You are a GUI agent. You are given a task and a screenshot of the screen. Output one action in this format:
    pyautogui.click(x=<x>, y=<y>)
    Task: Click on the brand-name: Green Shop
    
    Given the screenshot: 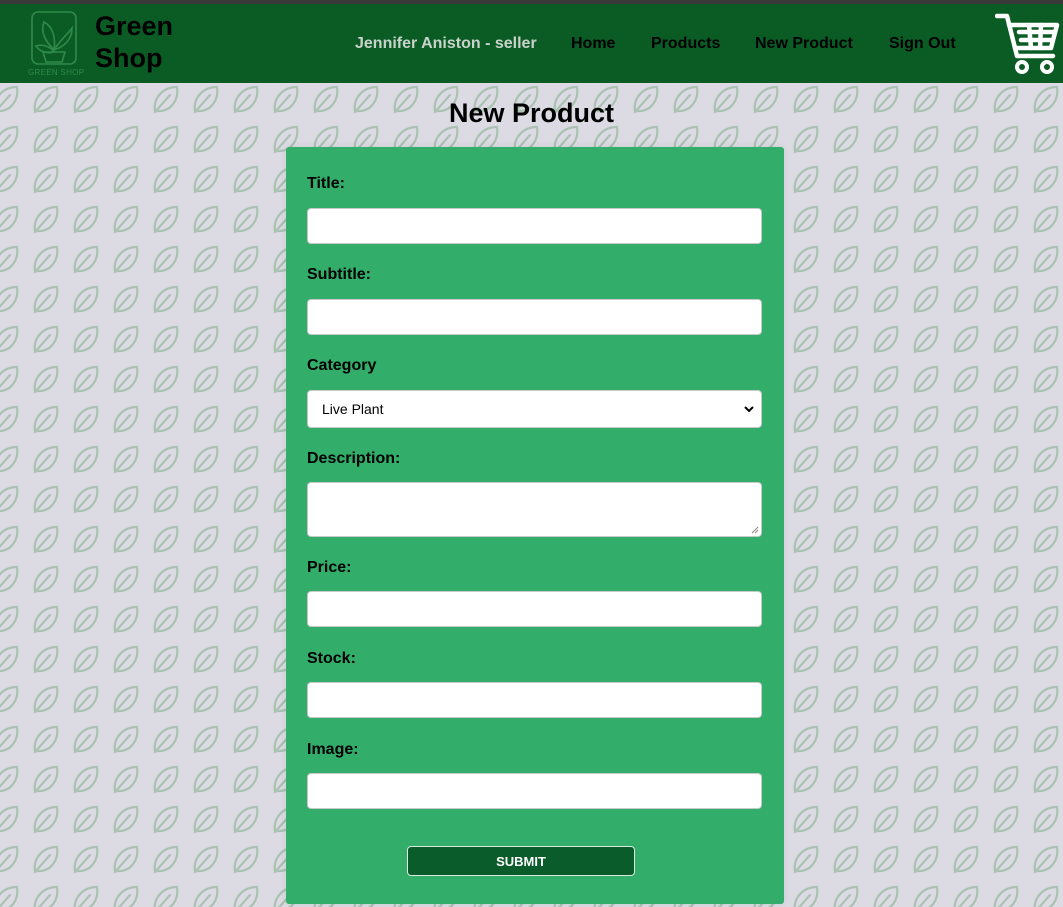 What is the action you would take?
    pyautogui.click(x=134, y=42)
    